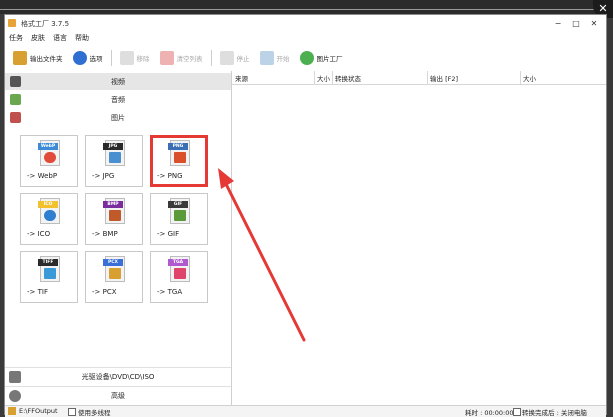  What do you see at coordinates (49, 39) in the screenshot?
I see `menu-bar: 任务 皮肤 语言 帮助` at bounding box center [49, 39].